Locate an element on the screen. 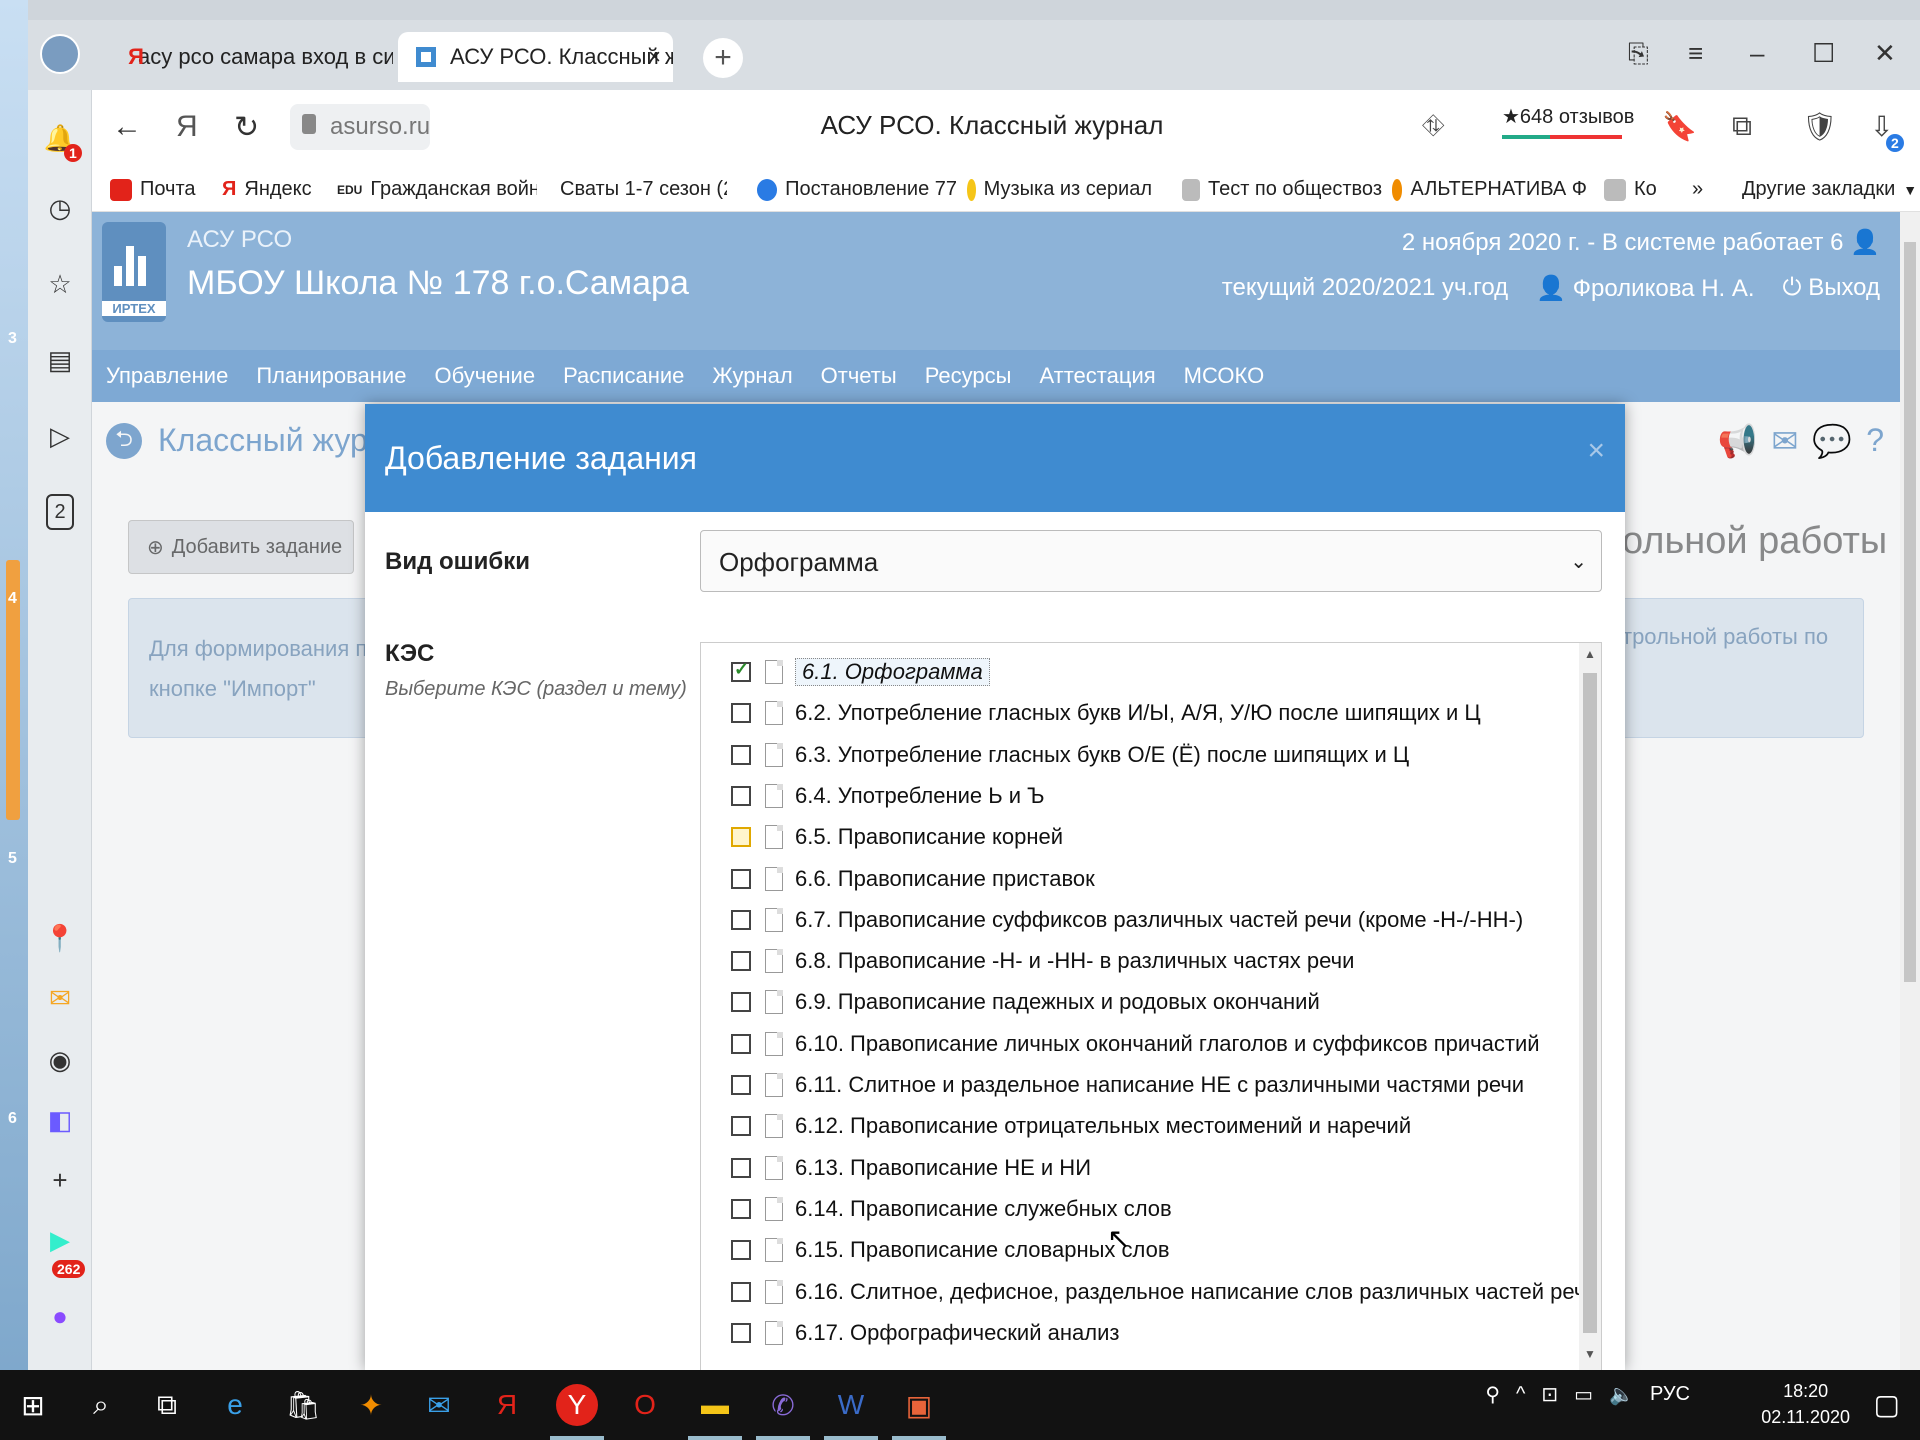 The height and width of the screenshot is (1440, 1920). yandex-browser-icon: Я is located at coordinates (507, 1405).